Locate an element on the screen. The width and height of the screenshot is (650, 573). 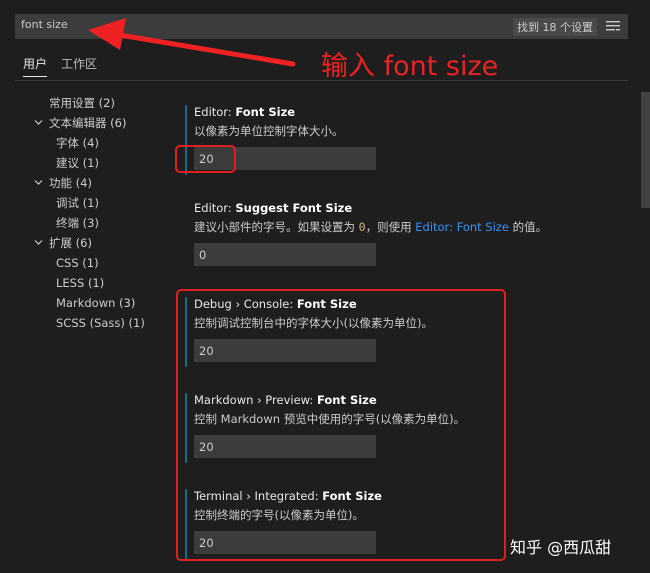
tab-user: 用户 is located at coordinates (35, 66).